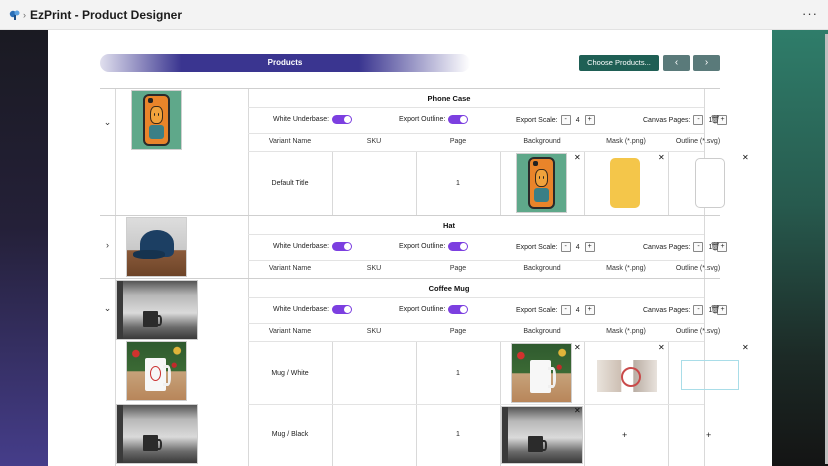 This screenshot has height=466, width=828. What do you see at coordinates (810, 13) in the screenshot?
I see `more-options-button: ···` at bounding box center [810, 13].